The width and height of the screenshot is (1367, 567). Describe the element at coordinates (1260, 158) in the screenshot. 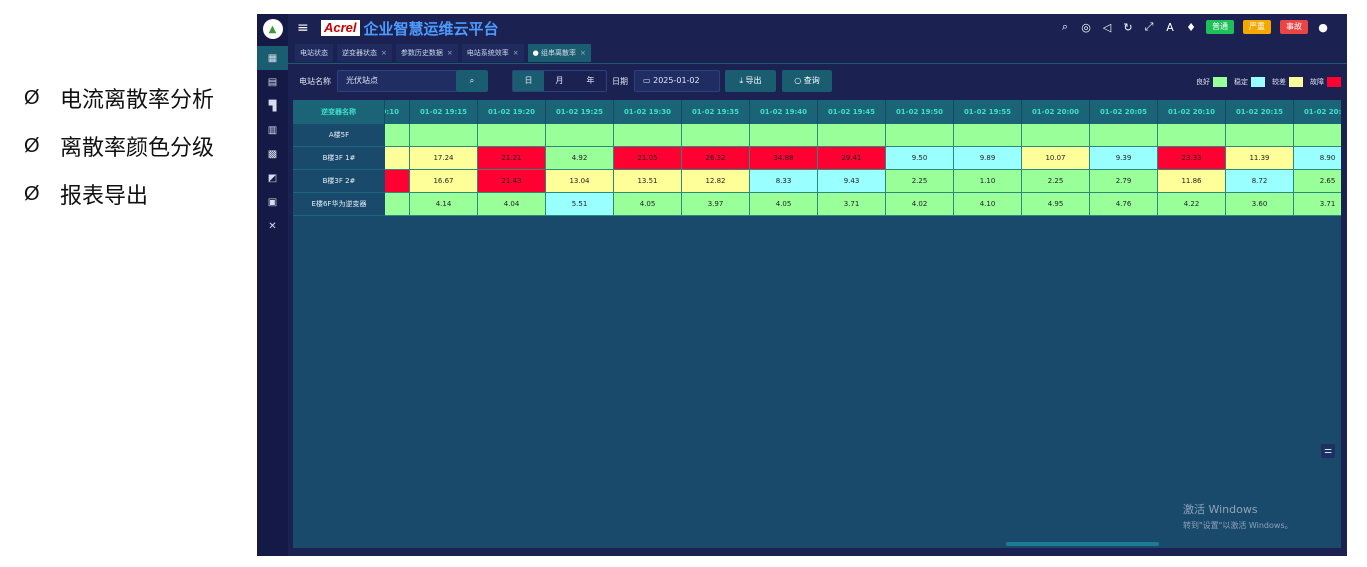

I see `time-column: 01-02 20:15 11.39 8.72 3.60` at that location.